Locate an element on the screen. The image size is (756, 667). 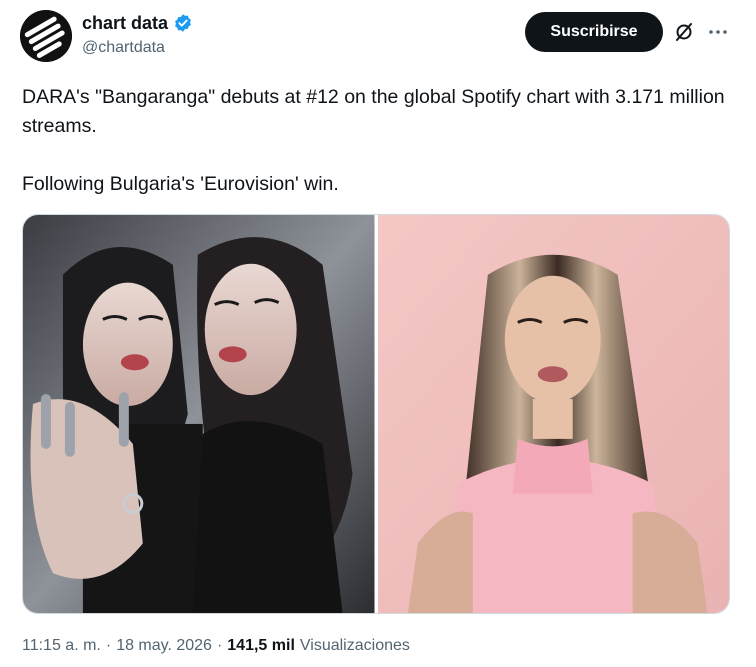
subscribe-button: Suscribirse is located at coordinates (594, 32).